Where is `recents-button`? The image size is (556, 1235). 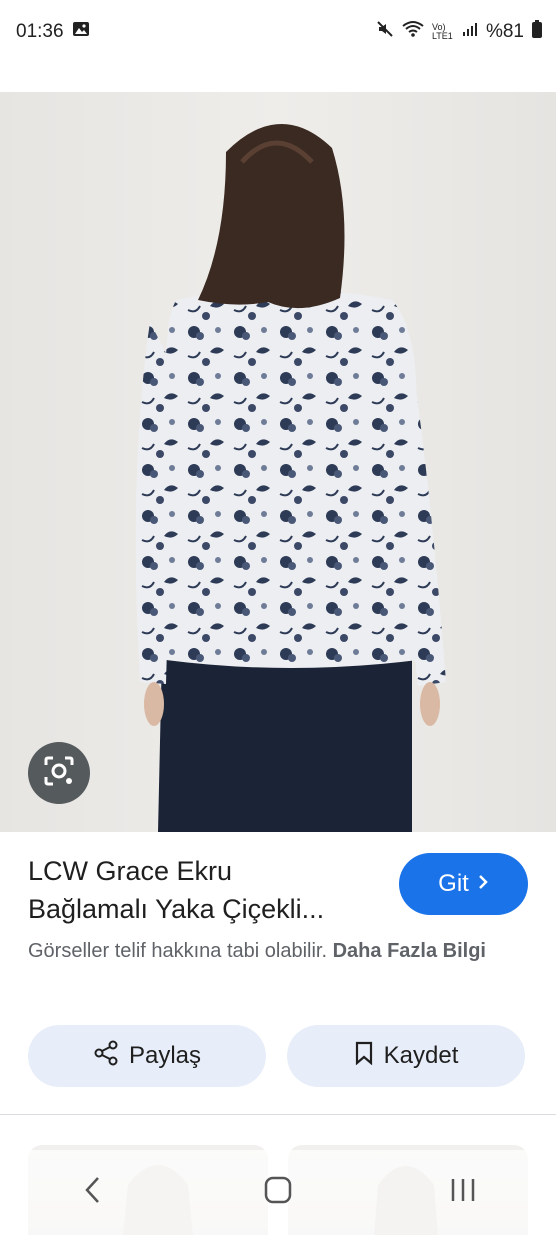 recents-button is located at coordinates (463, 1193).